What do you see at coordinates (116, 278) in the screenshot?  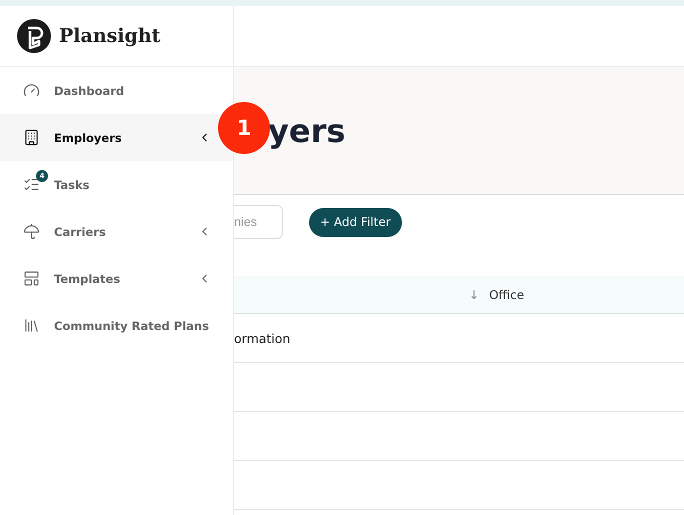 I see `sidebar-item: Templates` at bounding box center [116, 278].